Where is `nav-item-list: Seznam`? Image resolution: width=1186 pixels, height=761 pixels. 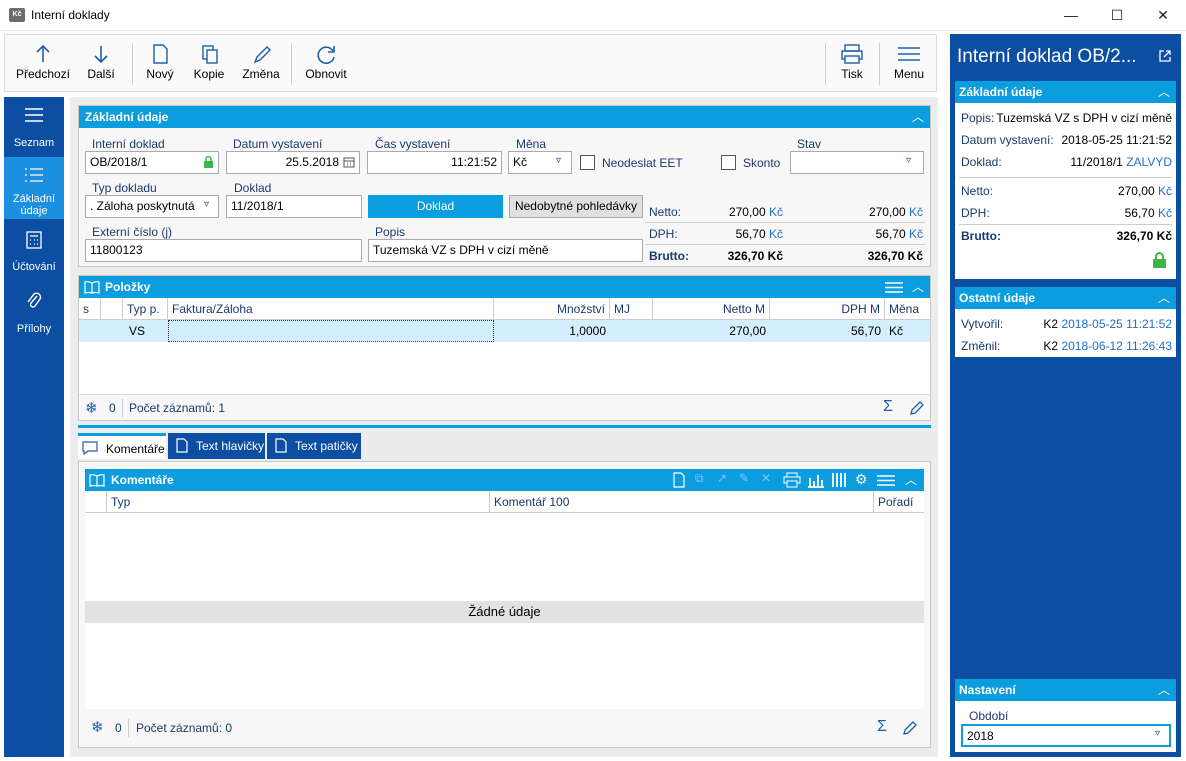
nav-item-list: Seznam is located at coordinates (34, 126).